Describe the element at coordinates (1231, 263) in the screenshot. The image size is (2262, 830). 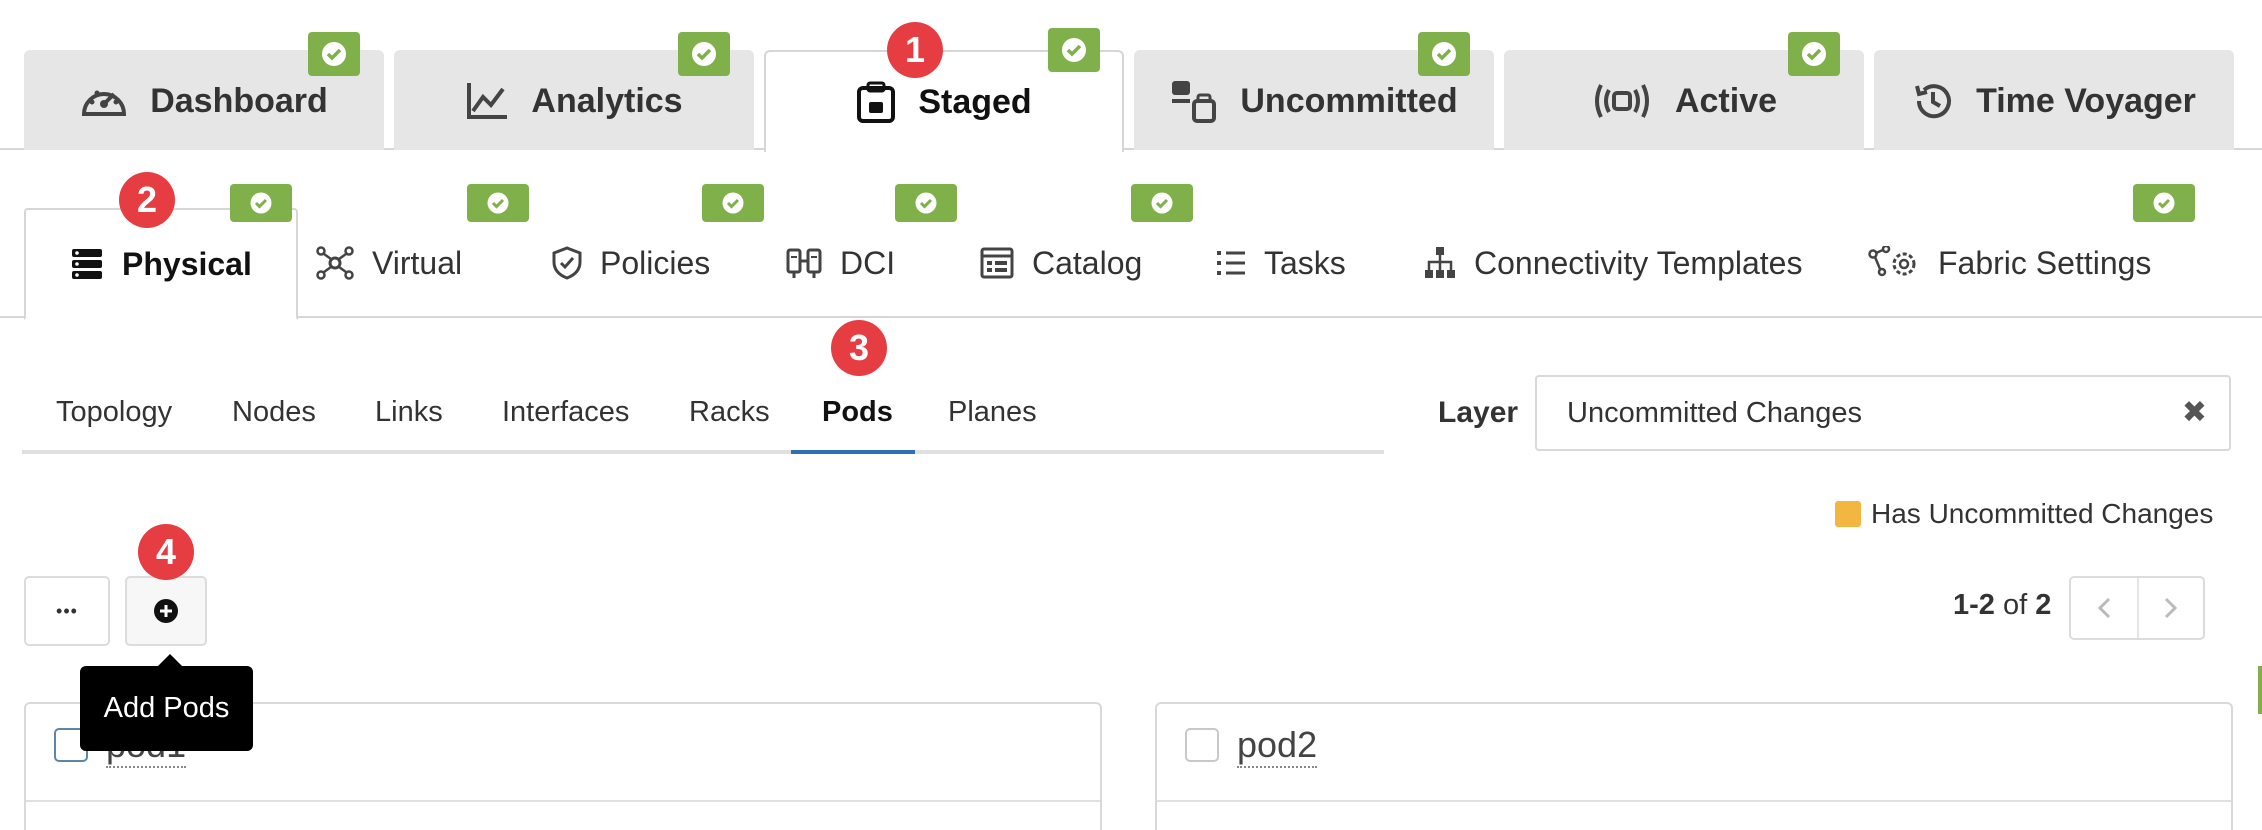
I see `list-icon` at that location.